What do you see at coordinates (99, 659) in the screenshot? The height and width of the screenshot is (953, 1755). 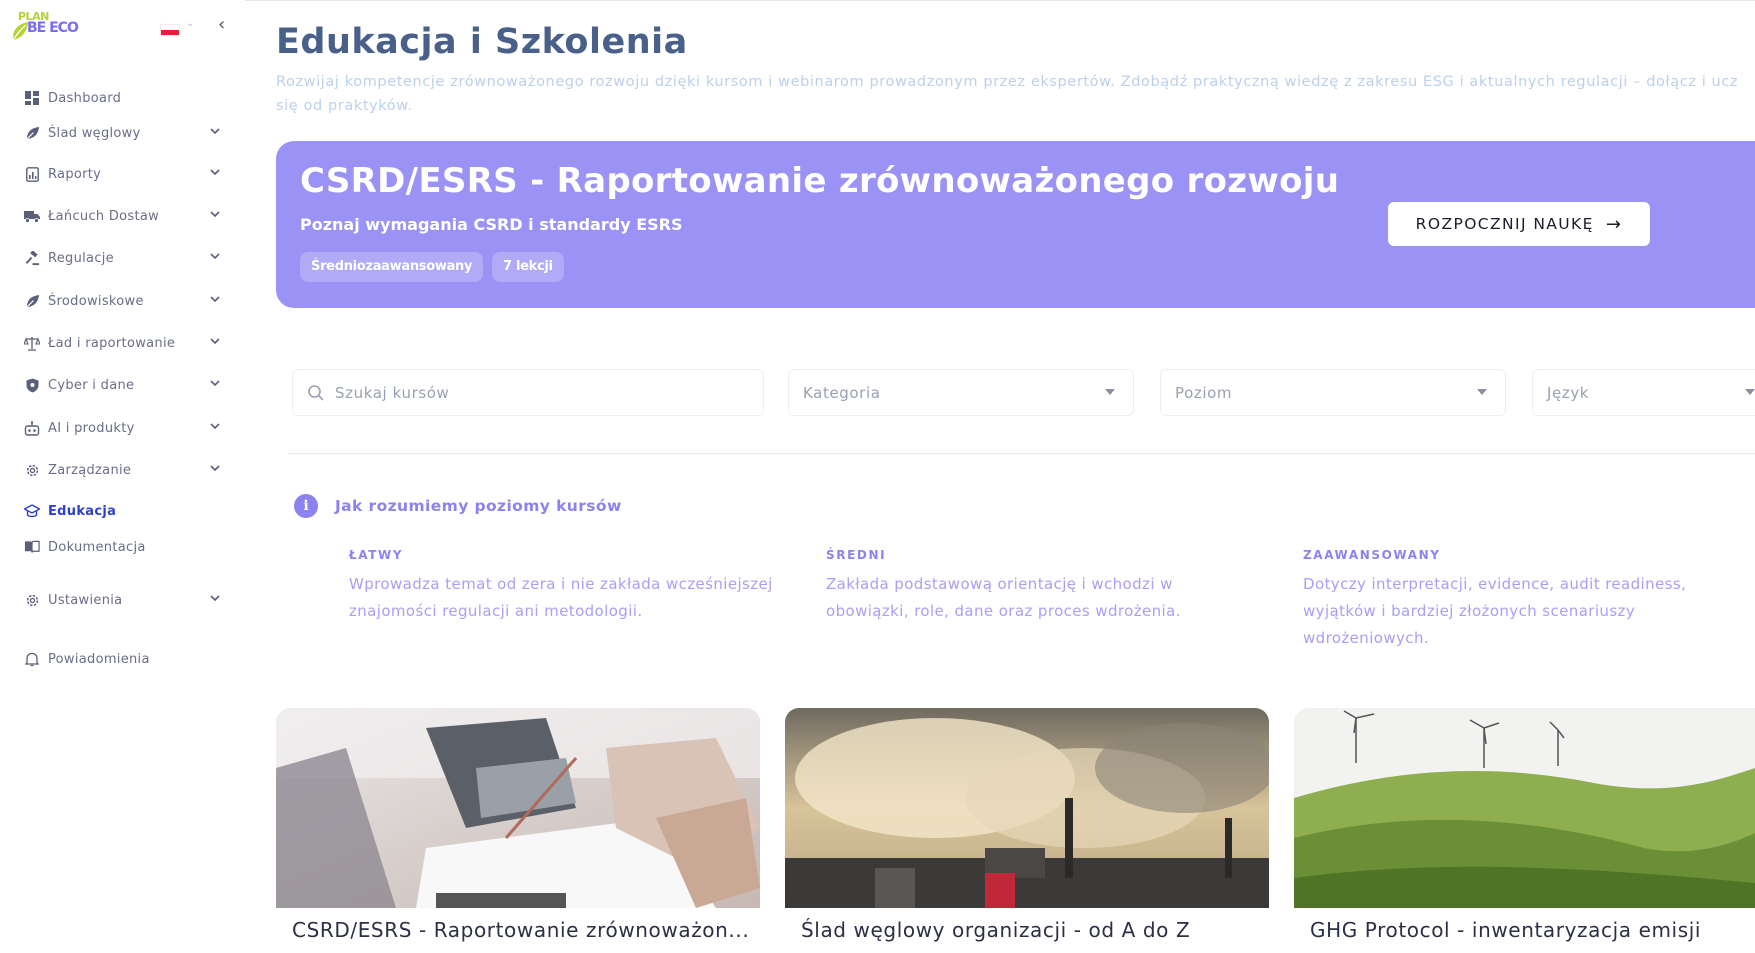 I see `sidebar-item-label: Powiadomienia` at bounding box center [99, 659].